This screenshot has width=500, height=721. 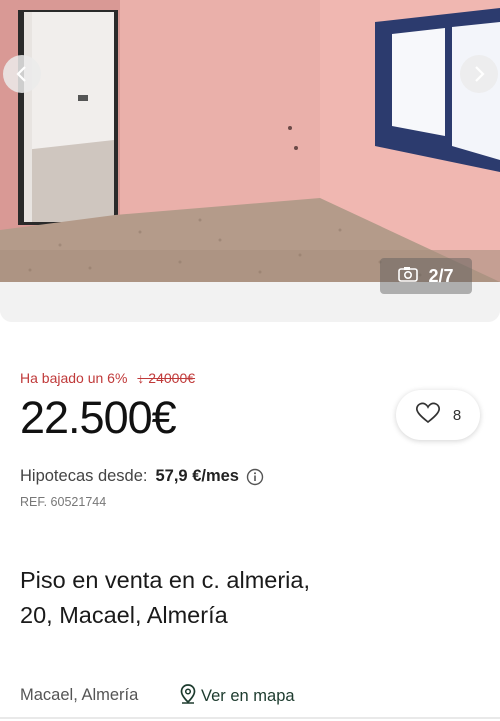 What do you see at coordinates (441, 275) in the screenshot?
I see `photo-counter-text: 2/7` at bounding box center [441, 275].